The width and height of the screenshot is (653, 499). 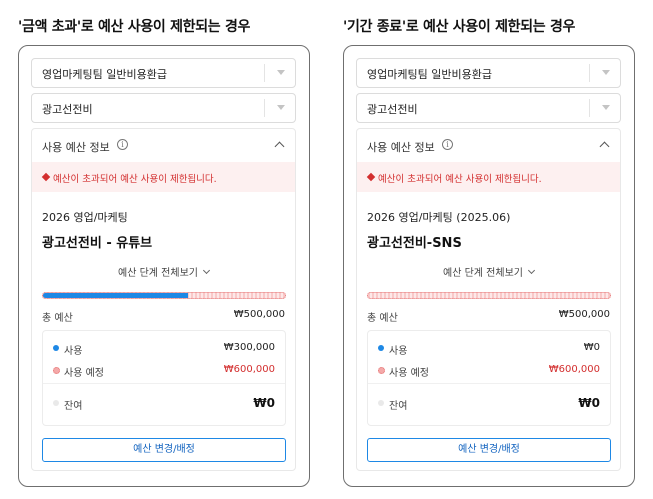 What do you see at coordinates (459, 27) in the screenshot?
I see `example-heading: '기간 종료'로 예산 사용이 제한되는 경우` at bounding box center [459, 27].